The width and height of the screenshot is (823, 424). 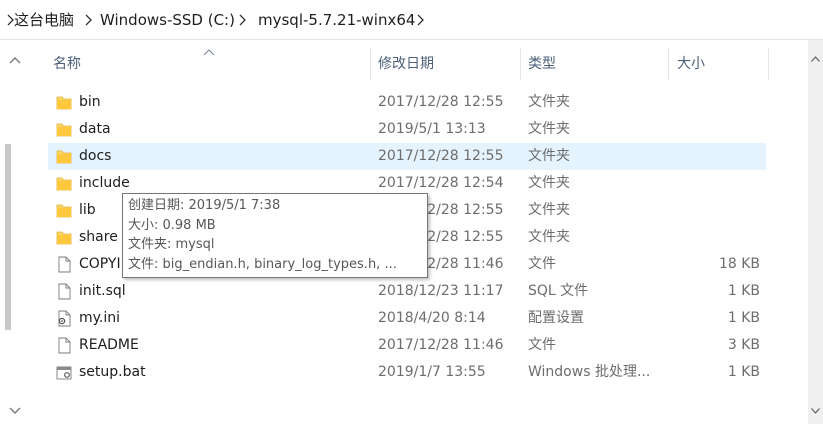 I want to click on file-name: bin, so click(x=90, y=102).